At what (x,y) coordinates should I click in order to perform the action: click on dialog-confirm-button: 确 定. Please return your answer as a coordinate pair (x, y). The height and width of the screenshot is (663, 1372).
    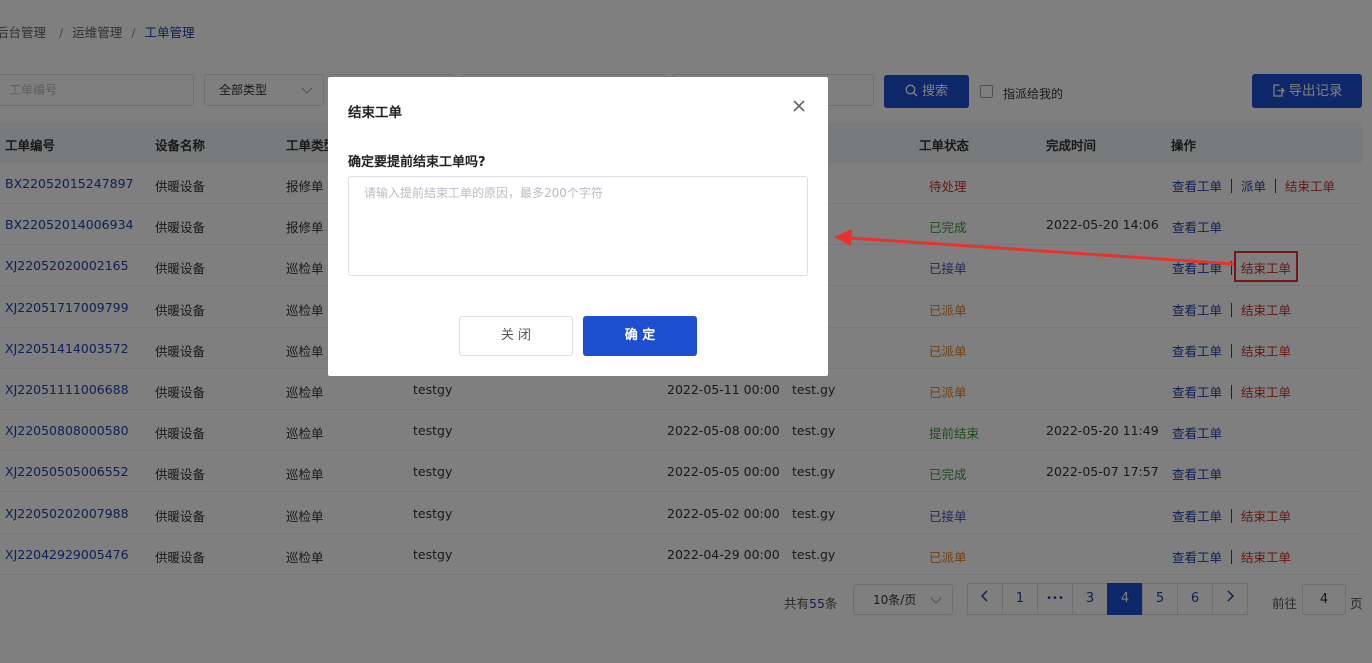
    Looking at the image, I should click on (640, 336).